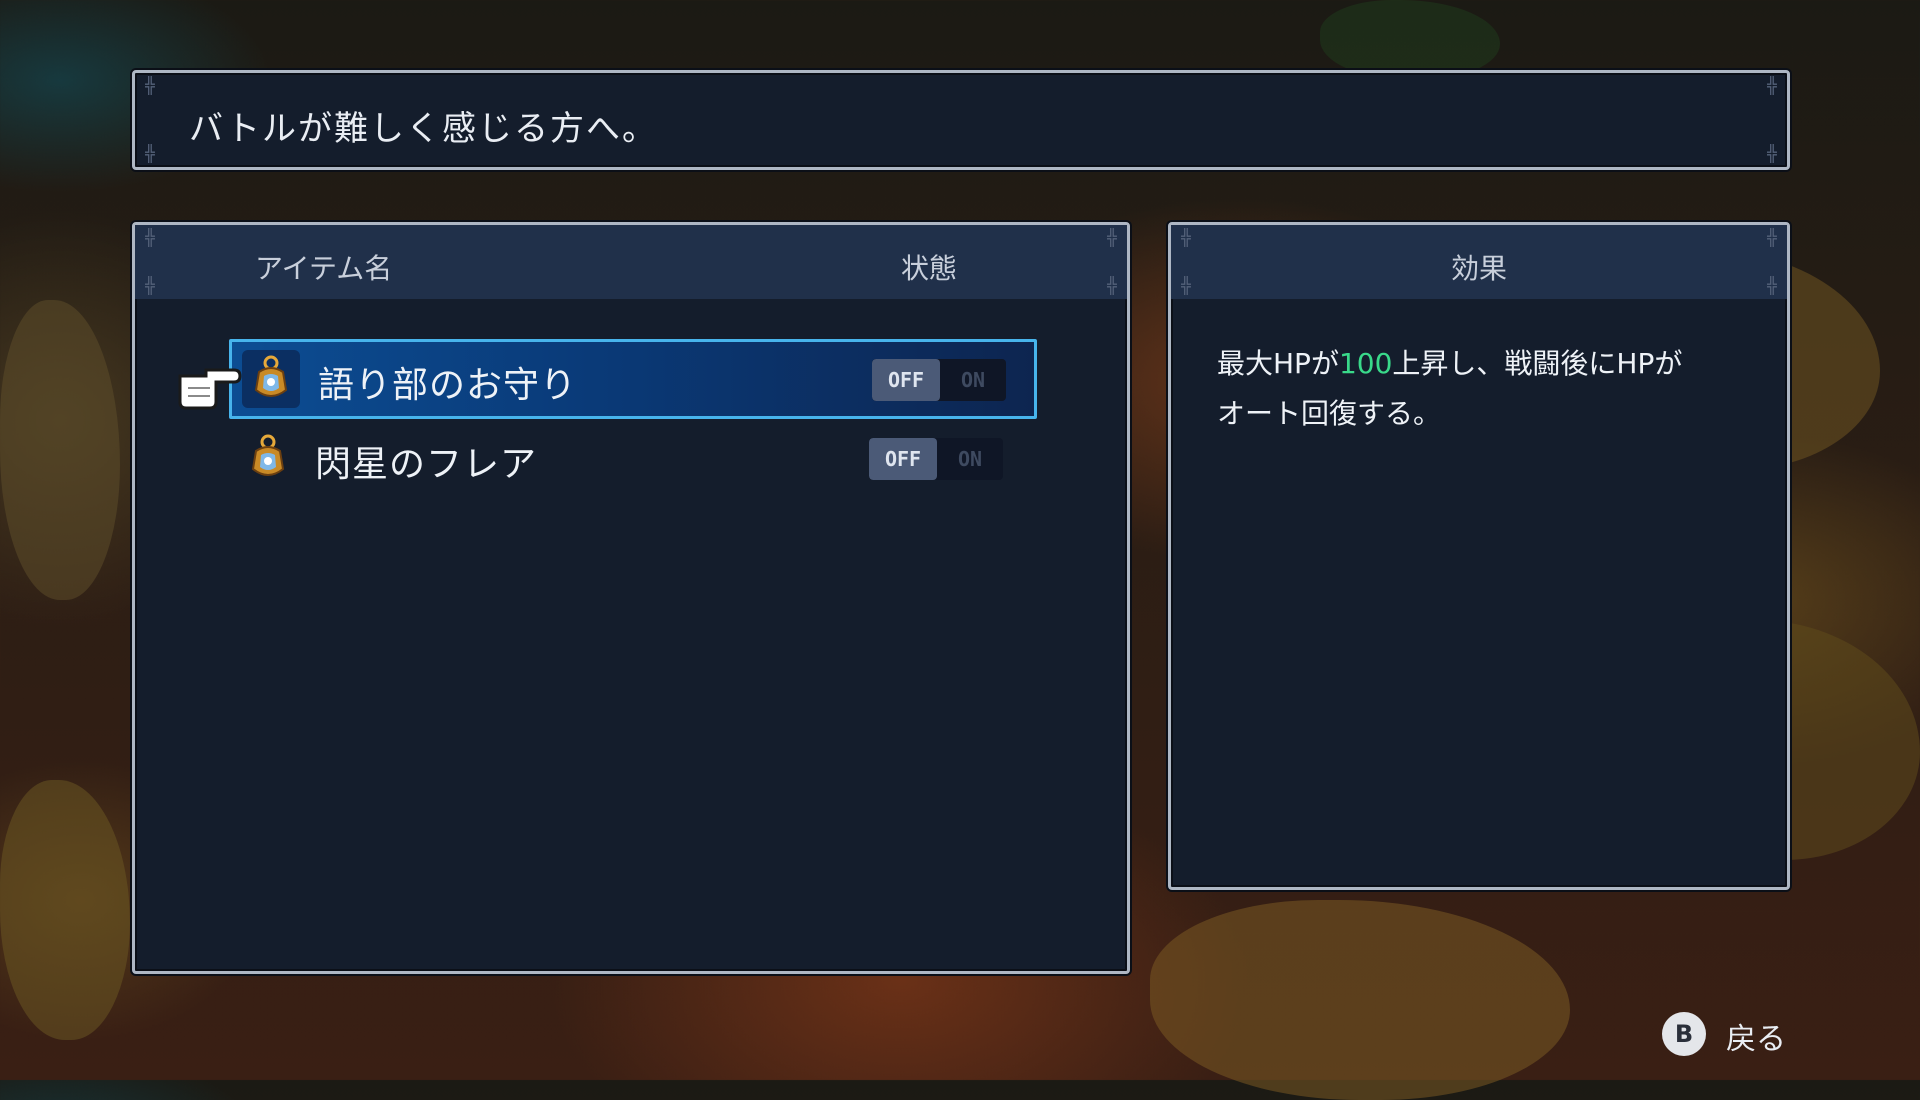 The height and width of the screenshot is (1100, 1920). What do you see at coordinates (448, 385) in the screenshot?
I see `item-name-label: 語り部のお守り` at bounding box center [448, 385].